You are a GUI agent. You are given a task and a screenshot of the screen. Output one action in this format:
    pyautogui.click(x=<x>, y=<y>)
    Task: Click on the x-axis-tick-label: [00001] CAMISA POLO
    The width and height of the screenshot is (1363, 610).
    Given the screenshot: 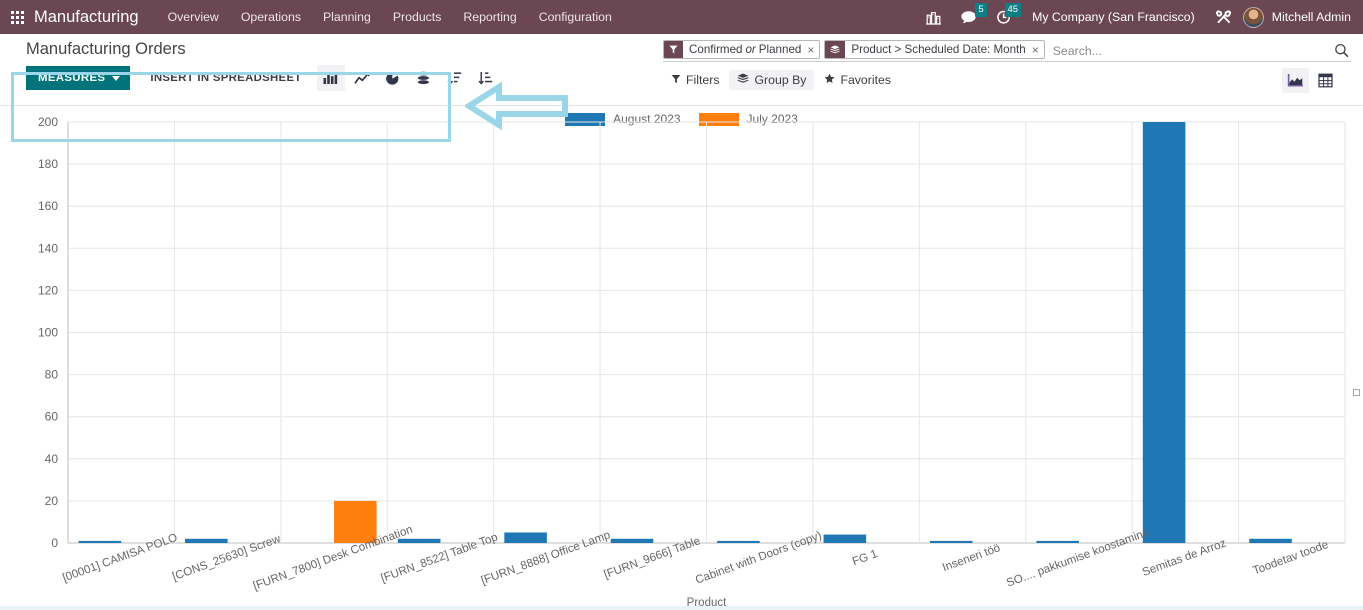 What is the action you would take?
    pyautogui.click(x=120, y=558)
    